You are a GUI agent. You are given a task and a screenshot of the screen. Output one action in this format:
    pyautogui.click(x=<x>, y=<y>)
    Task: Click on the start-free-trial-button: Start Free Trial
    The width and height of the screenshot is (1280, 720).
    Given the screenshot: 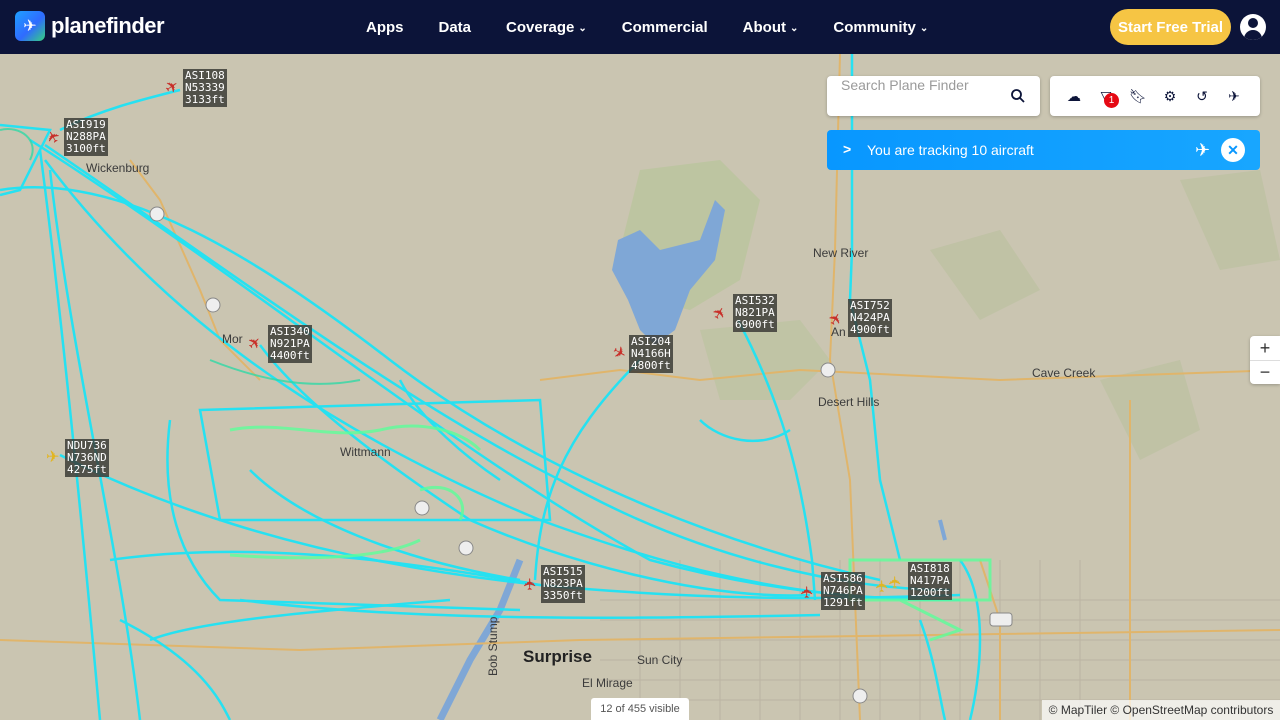 What is the action you would take?
    pyautogui.click(x=1170, y=27)
    